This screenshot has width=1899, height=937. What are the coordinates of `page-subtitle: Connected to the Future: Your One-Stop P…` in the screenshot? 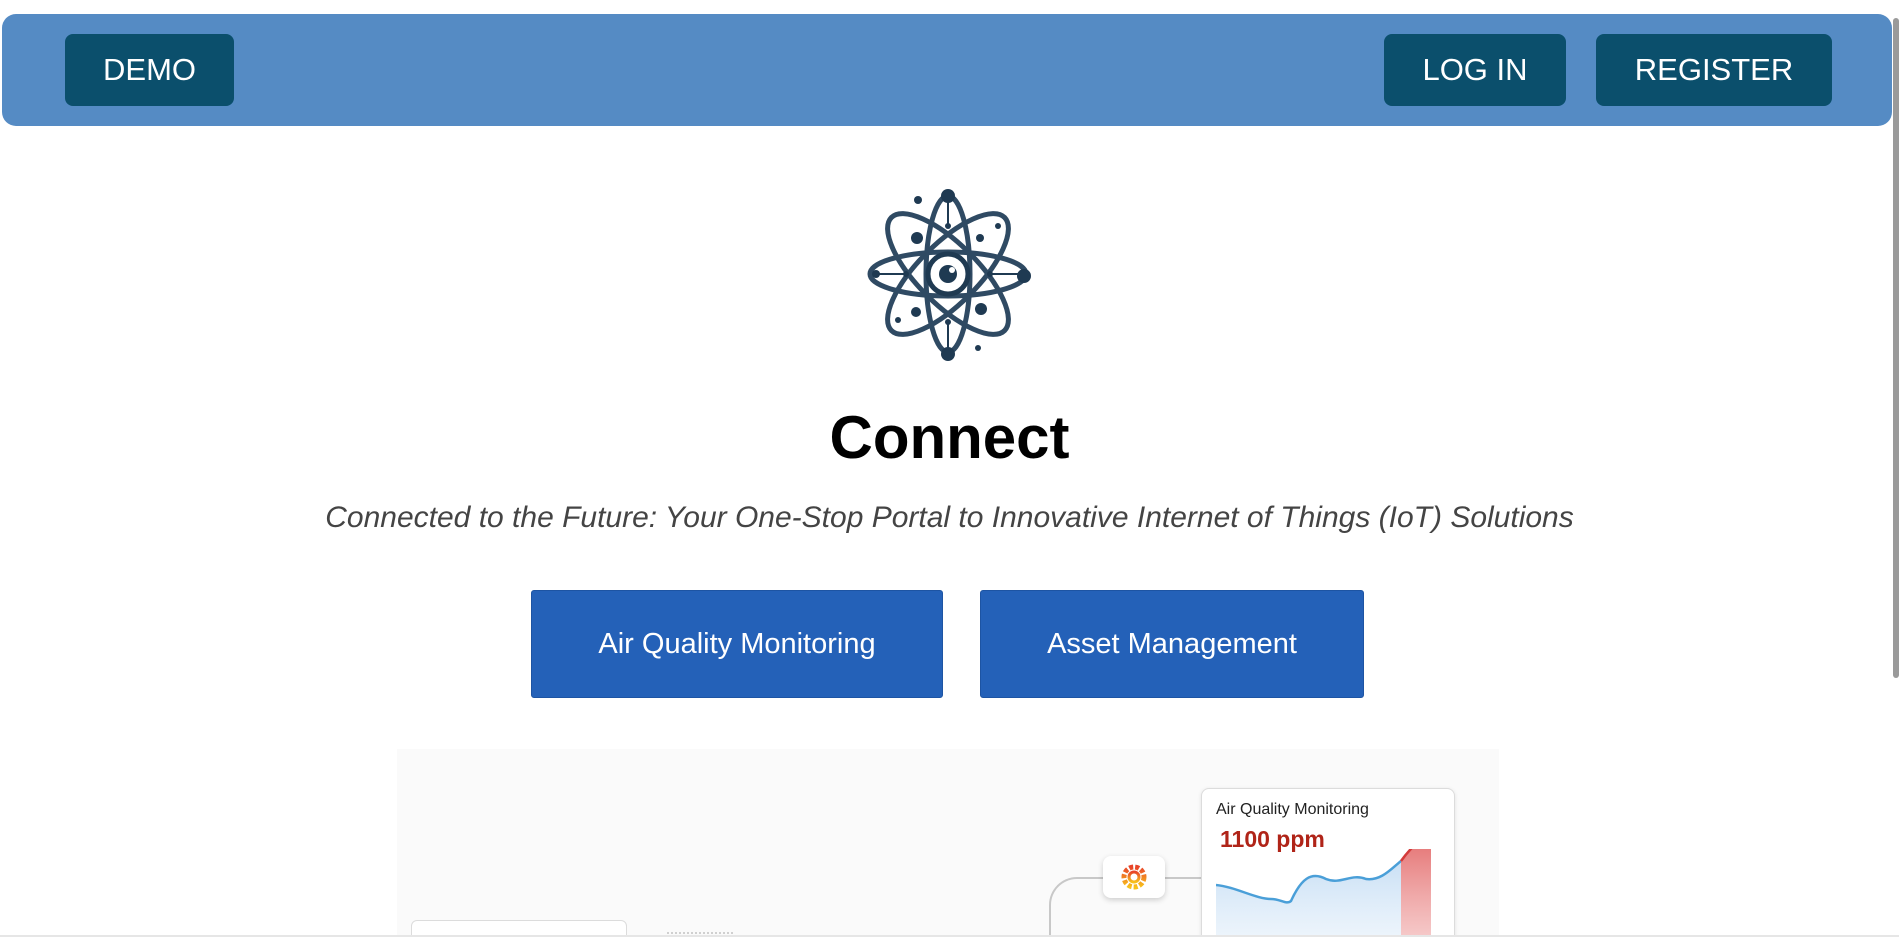 It's located at (949, 517).